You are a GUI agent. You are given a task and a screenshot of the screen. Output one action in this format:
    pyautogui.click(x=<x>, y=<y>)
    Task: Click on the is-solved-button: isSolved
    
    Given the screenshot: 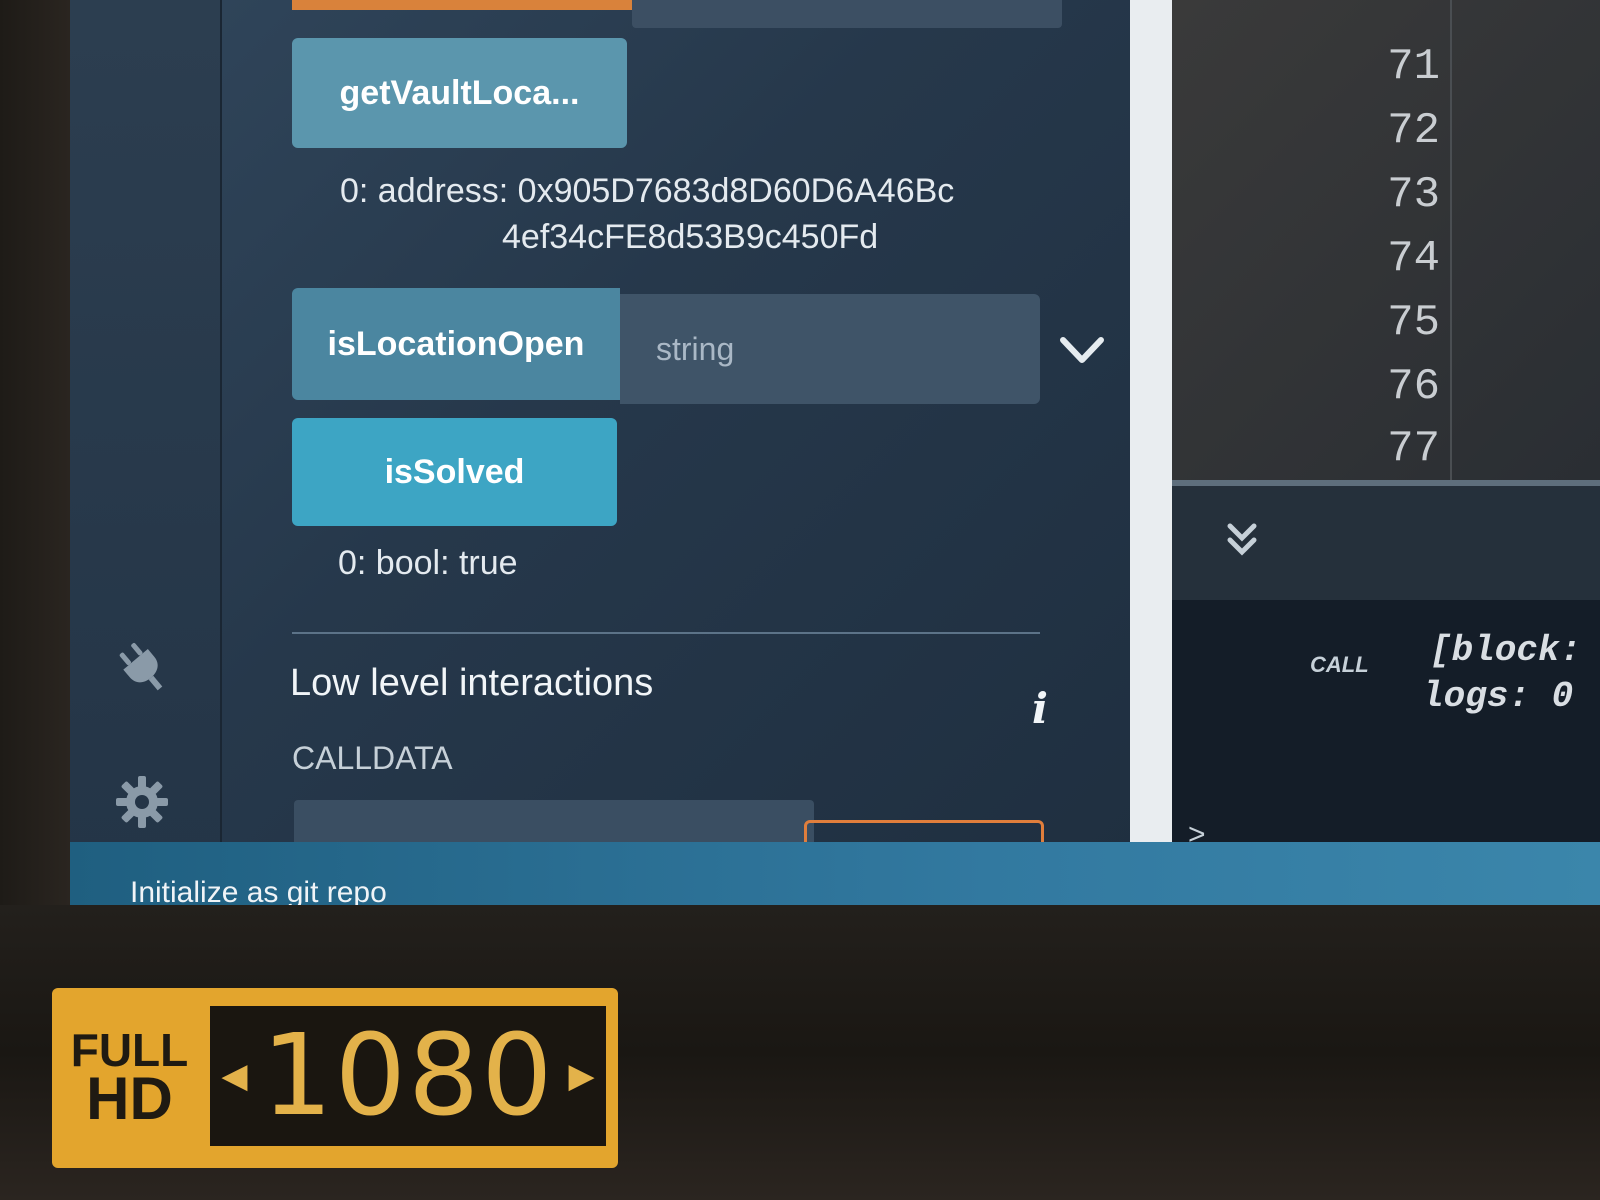 What is the action you would take?
    pyautogui.click(x=454, y=472)
    